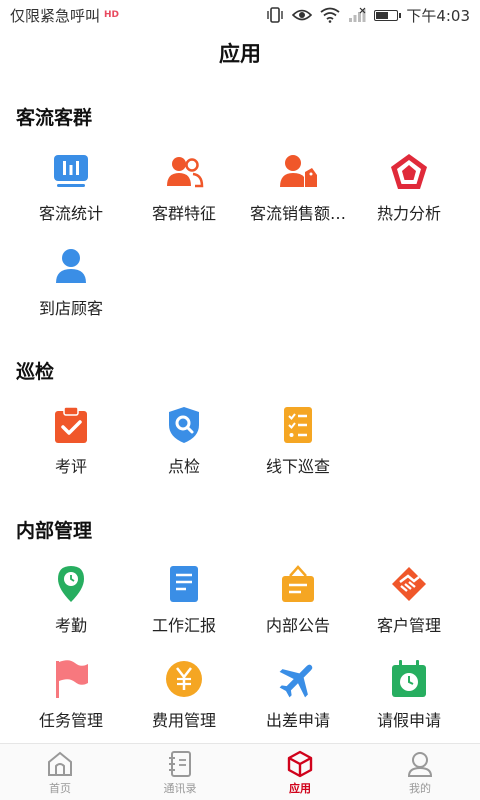  Describe the element at coordinates (438, 15) in the screenshot. I see `clock-text: 下午4:03` at that location.